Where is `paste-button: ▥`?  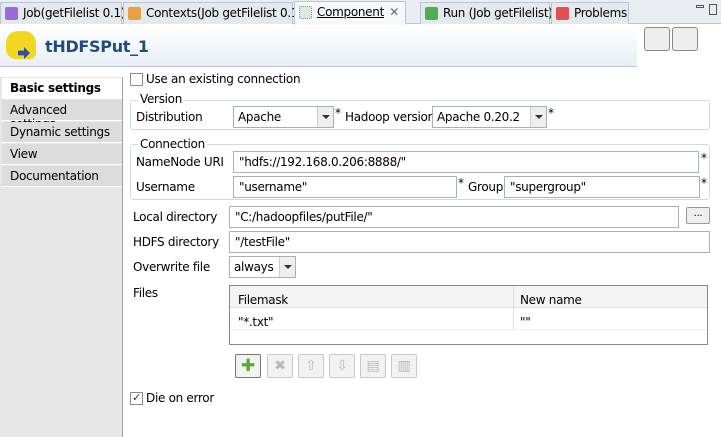 paste-button: ▥ is located at coordinates (404, 366).